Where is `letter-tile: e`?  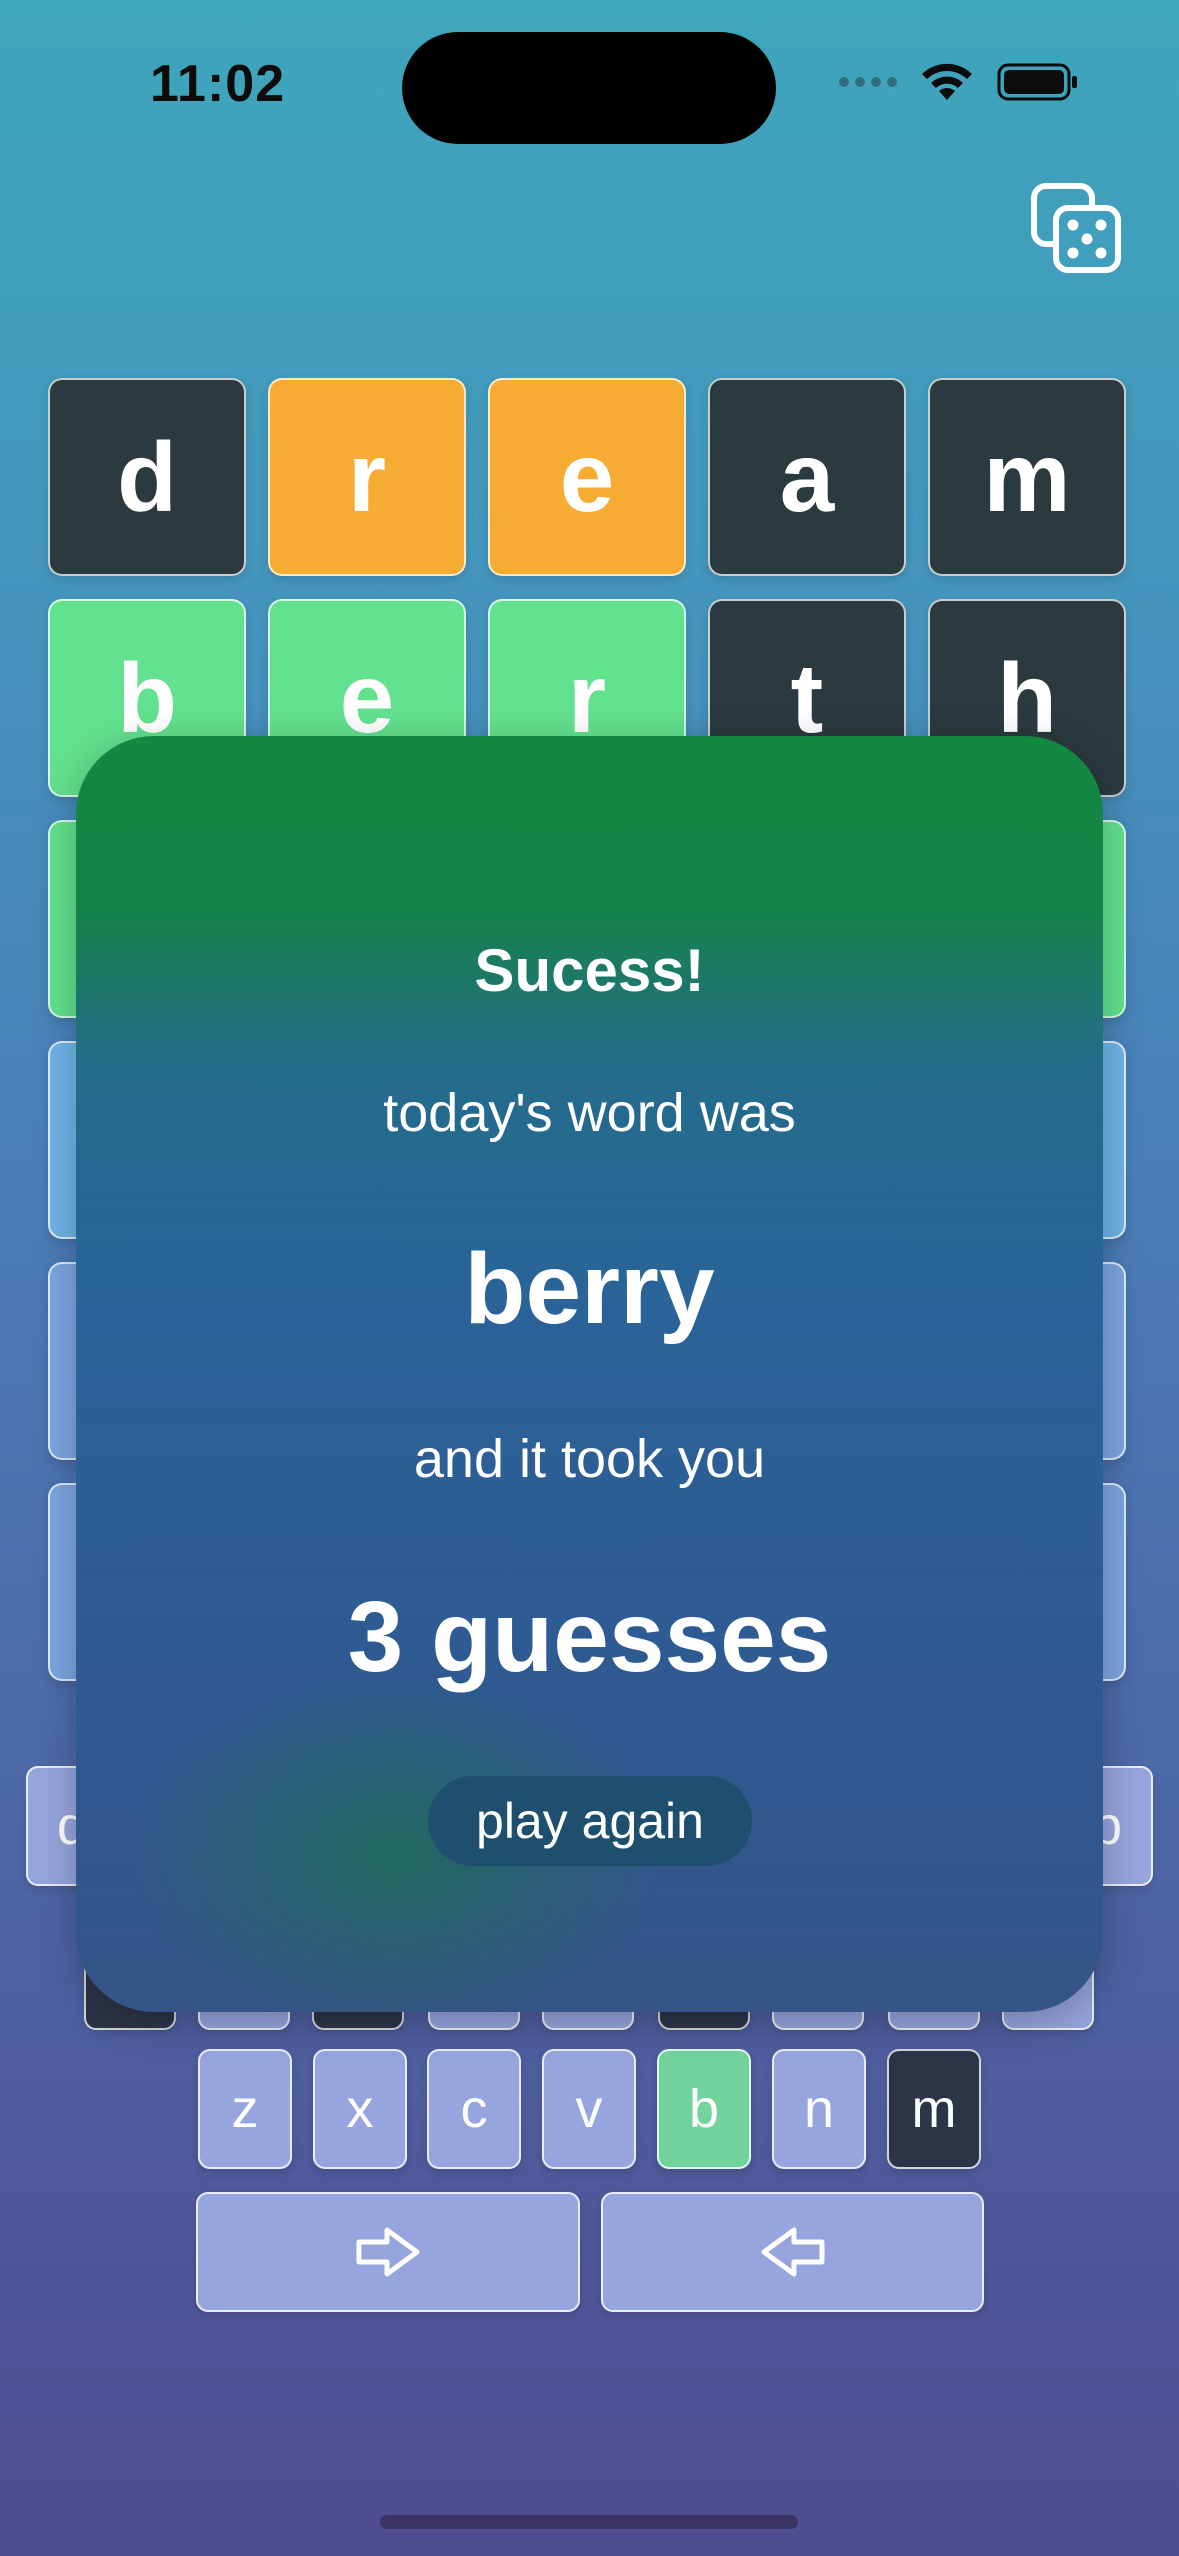
letter-tile: e is located at coordinates (587, 477).